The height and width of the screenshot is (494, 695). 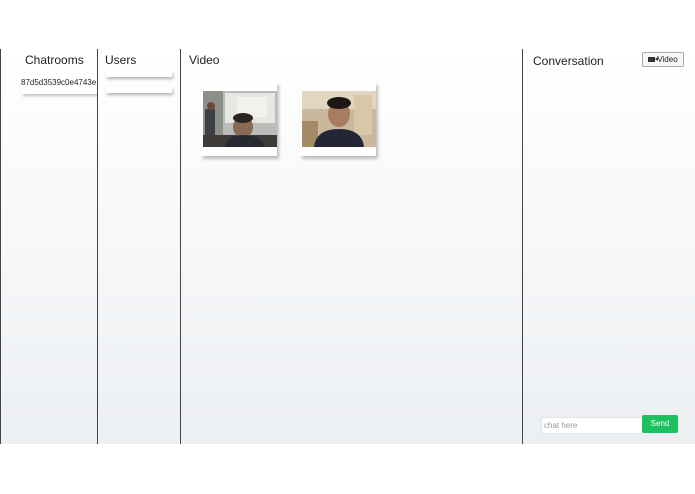 I want to click on users-panel: Users, so click(x=139, y=246).